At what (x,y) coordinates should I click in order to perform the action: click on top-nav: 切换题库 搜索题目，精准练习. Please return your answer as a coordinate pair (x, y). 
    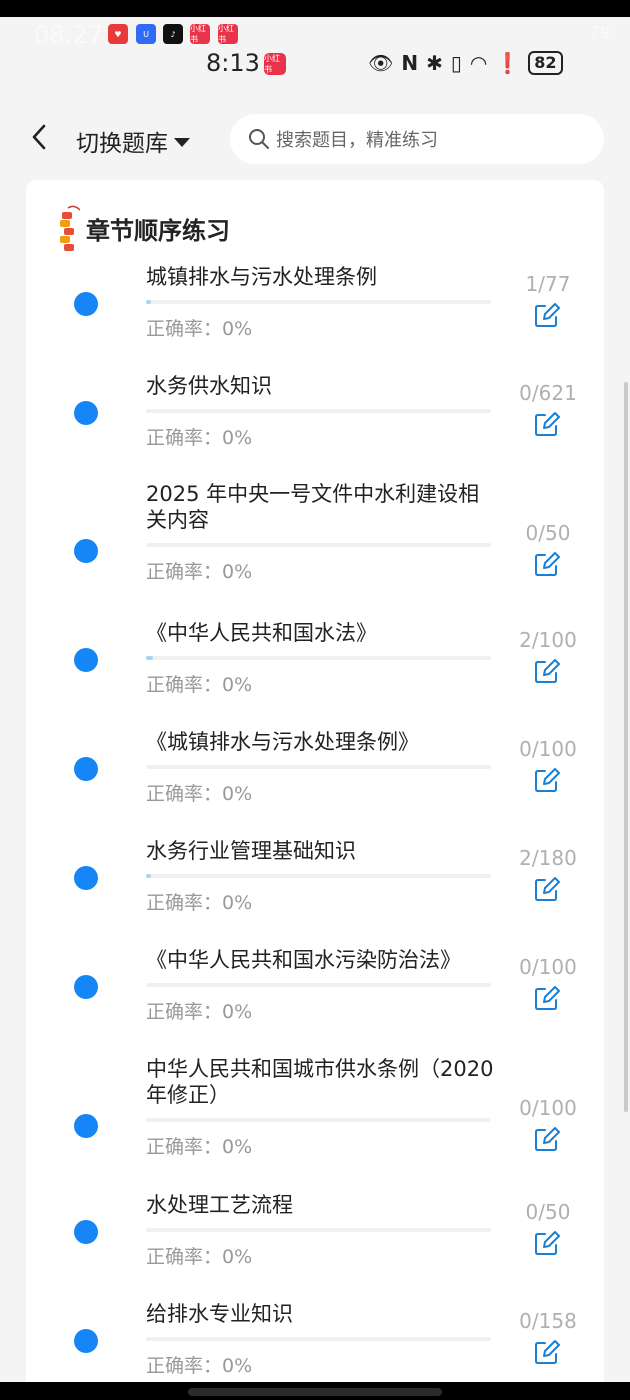
    Looking at the image, I should click on (315, 138).